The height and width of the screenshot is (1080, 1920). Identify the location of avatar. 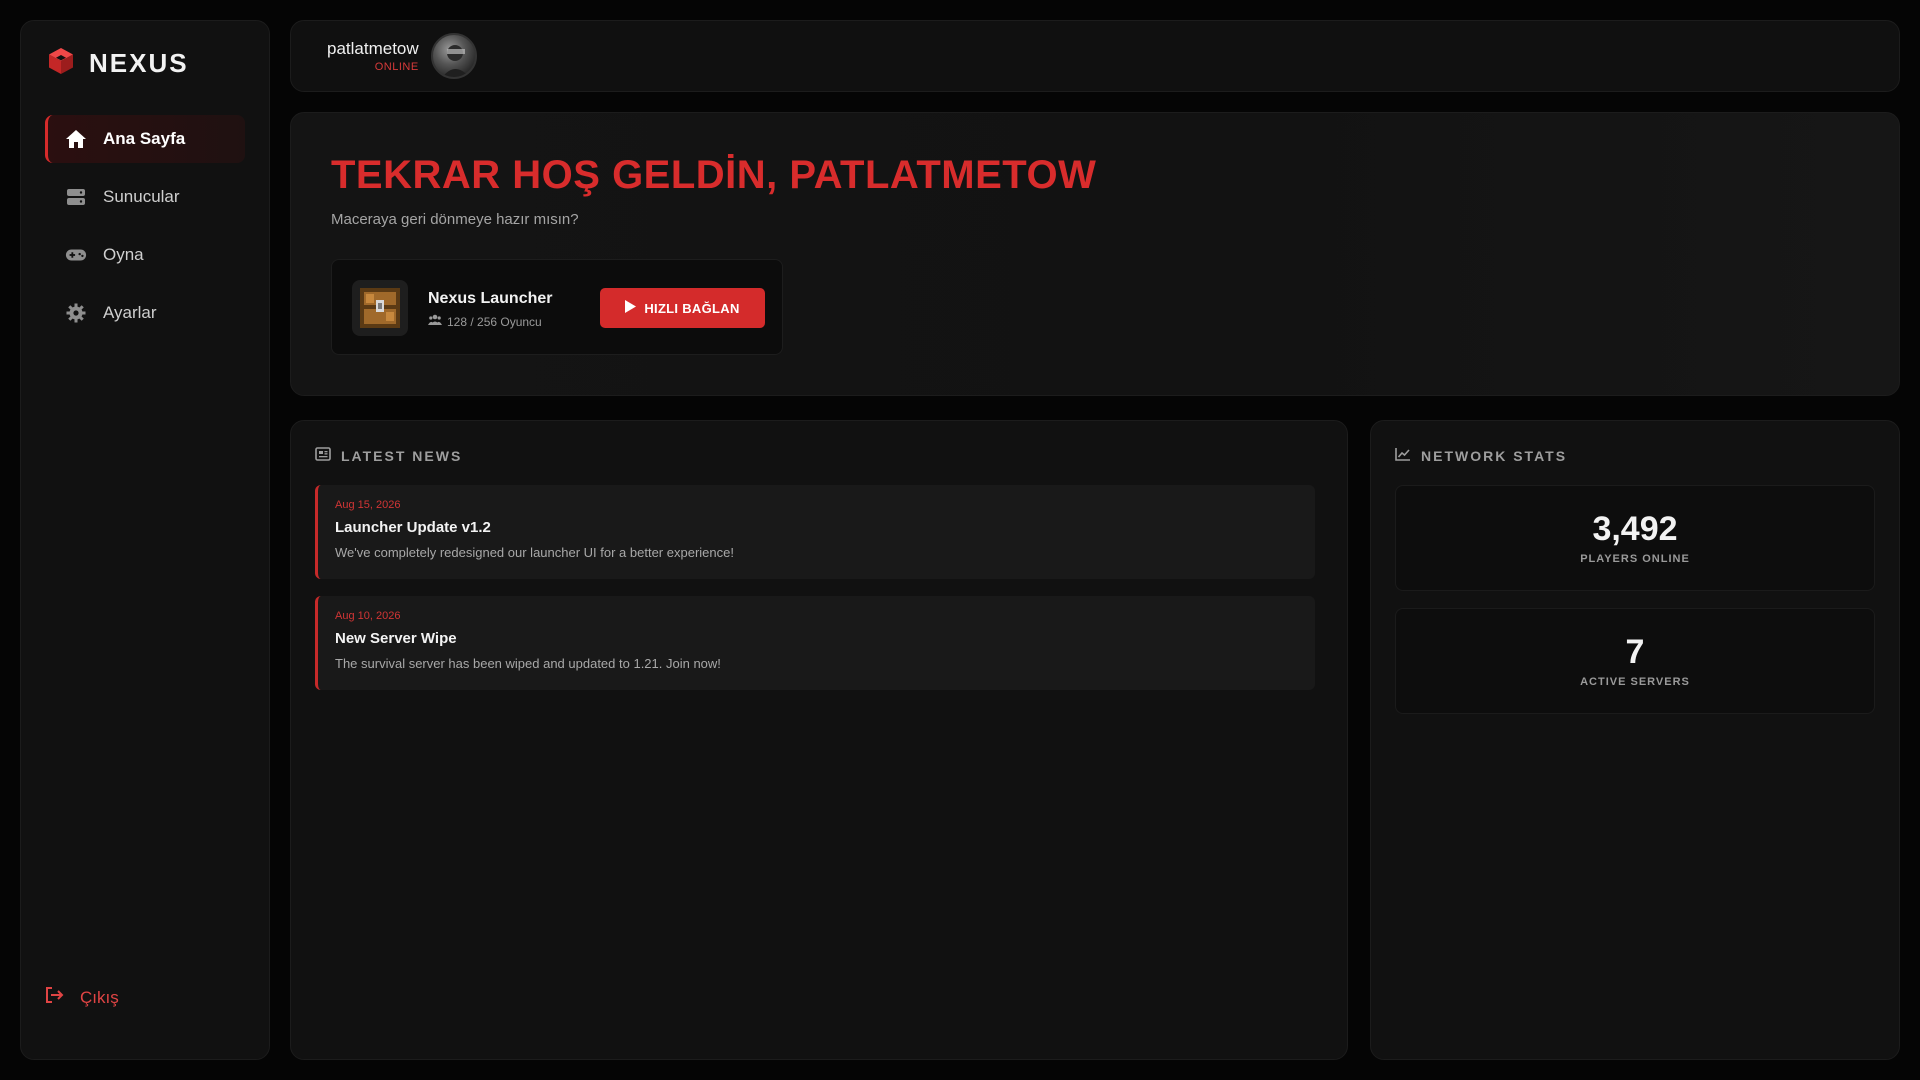
(453, 56).